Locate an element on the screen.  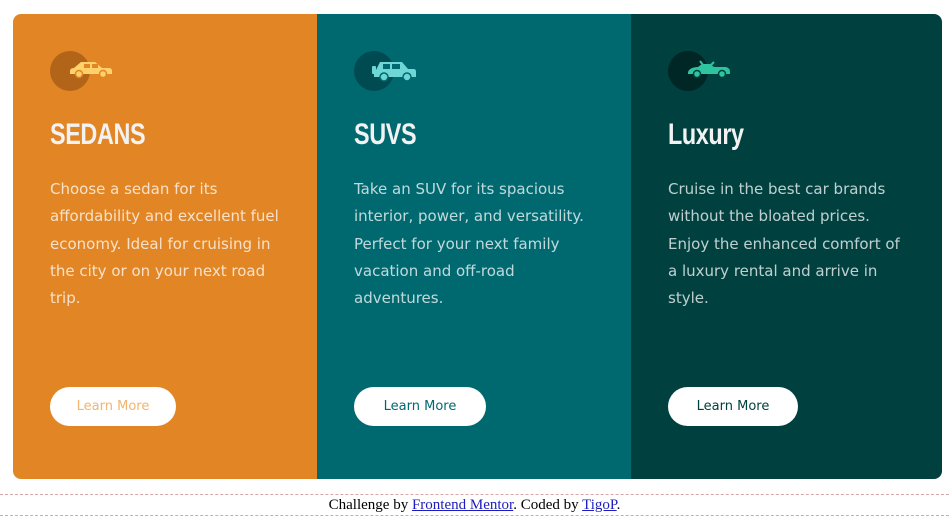
card-title: Luxury is located at coordinates (706, 134).